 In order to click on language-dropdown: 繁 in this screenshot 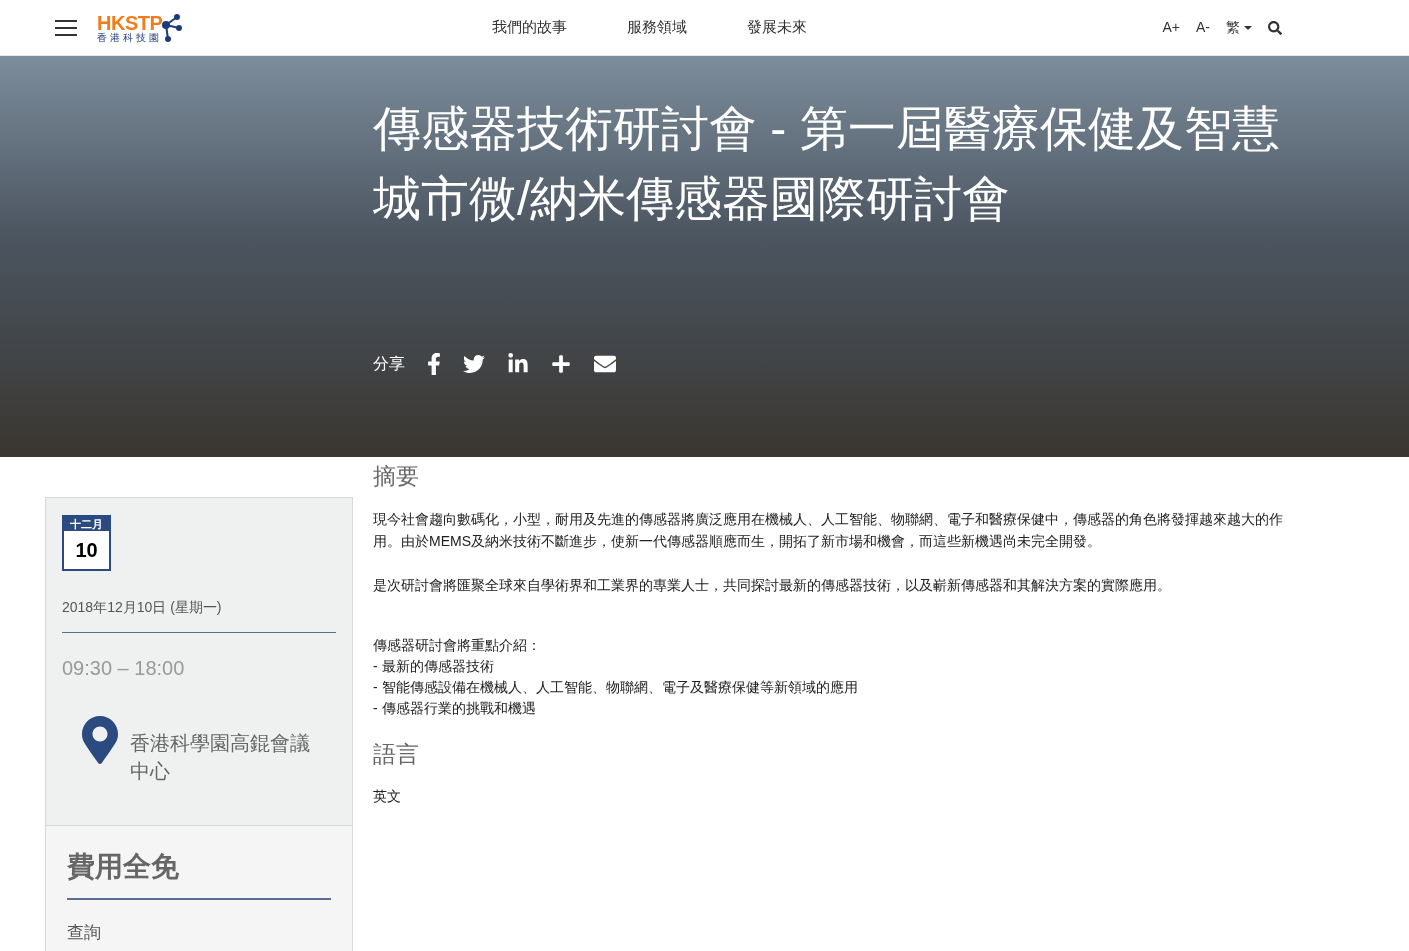, I will do `click(1239, 27)`.